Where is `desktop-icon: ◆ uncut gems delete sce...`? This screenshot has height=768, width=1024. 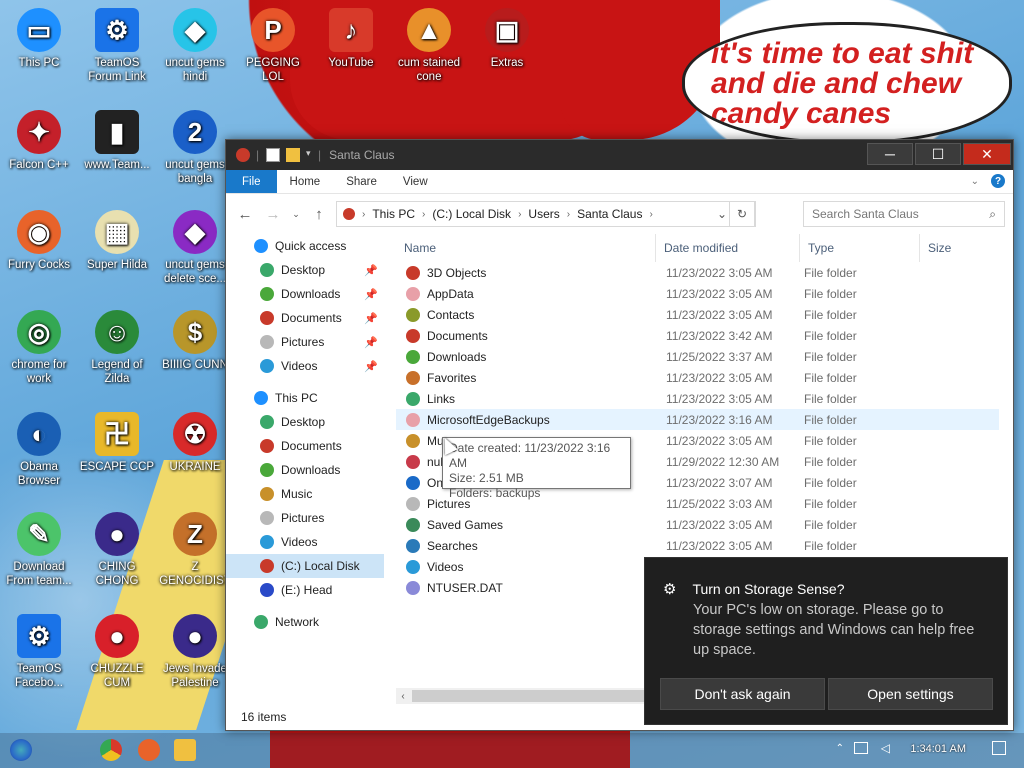 desktop-icon: ◆ uncut gems delete sce... is located at coordinates (195, 248).